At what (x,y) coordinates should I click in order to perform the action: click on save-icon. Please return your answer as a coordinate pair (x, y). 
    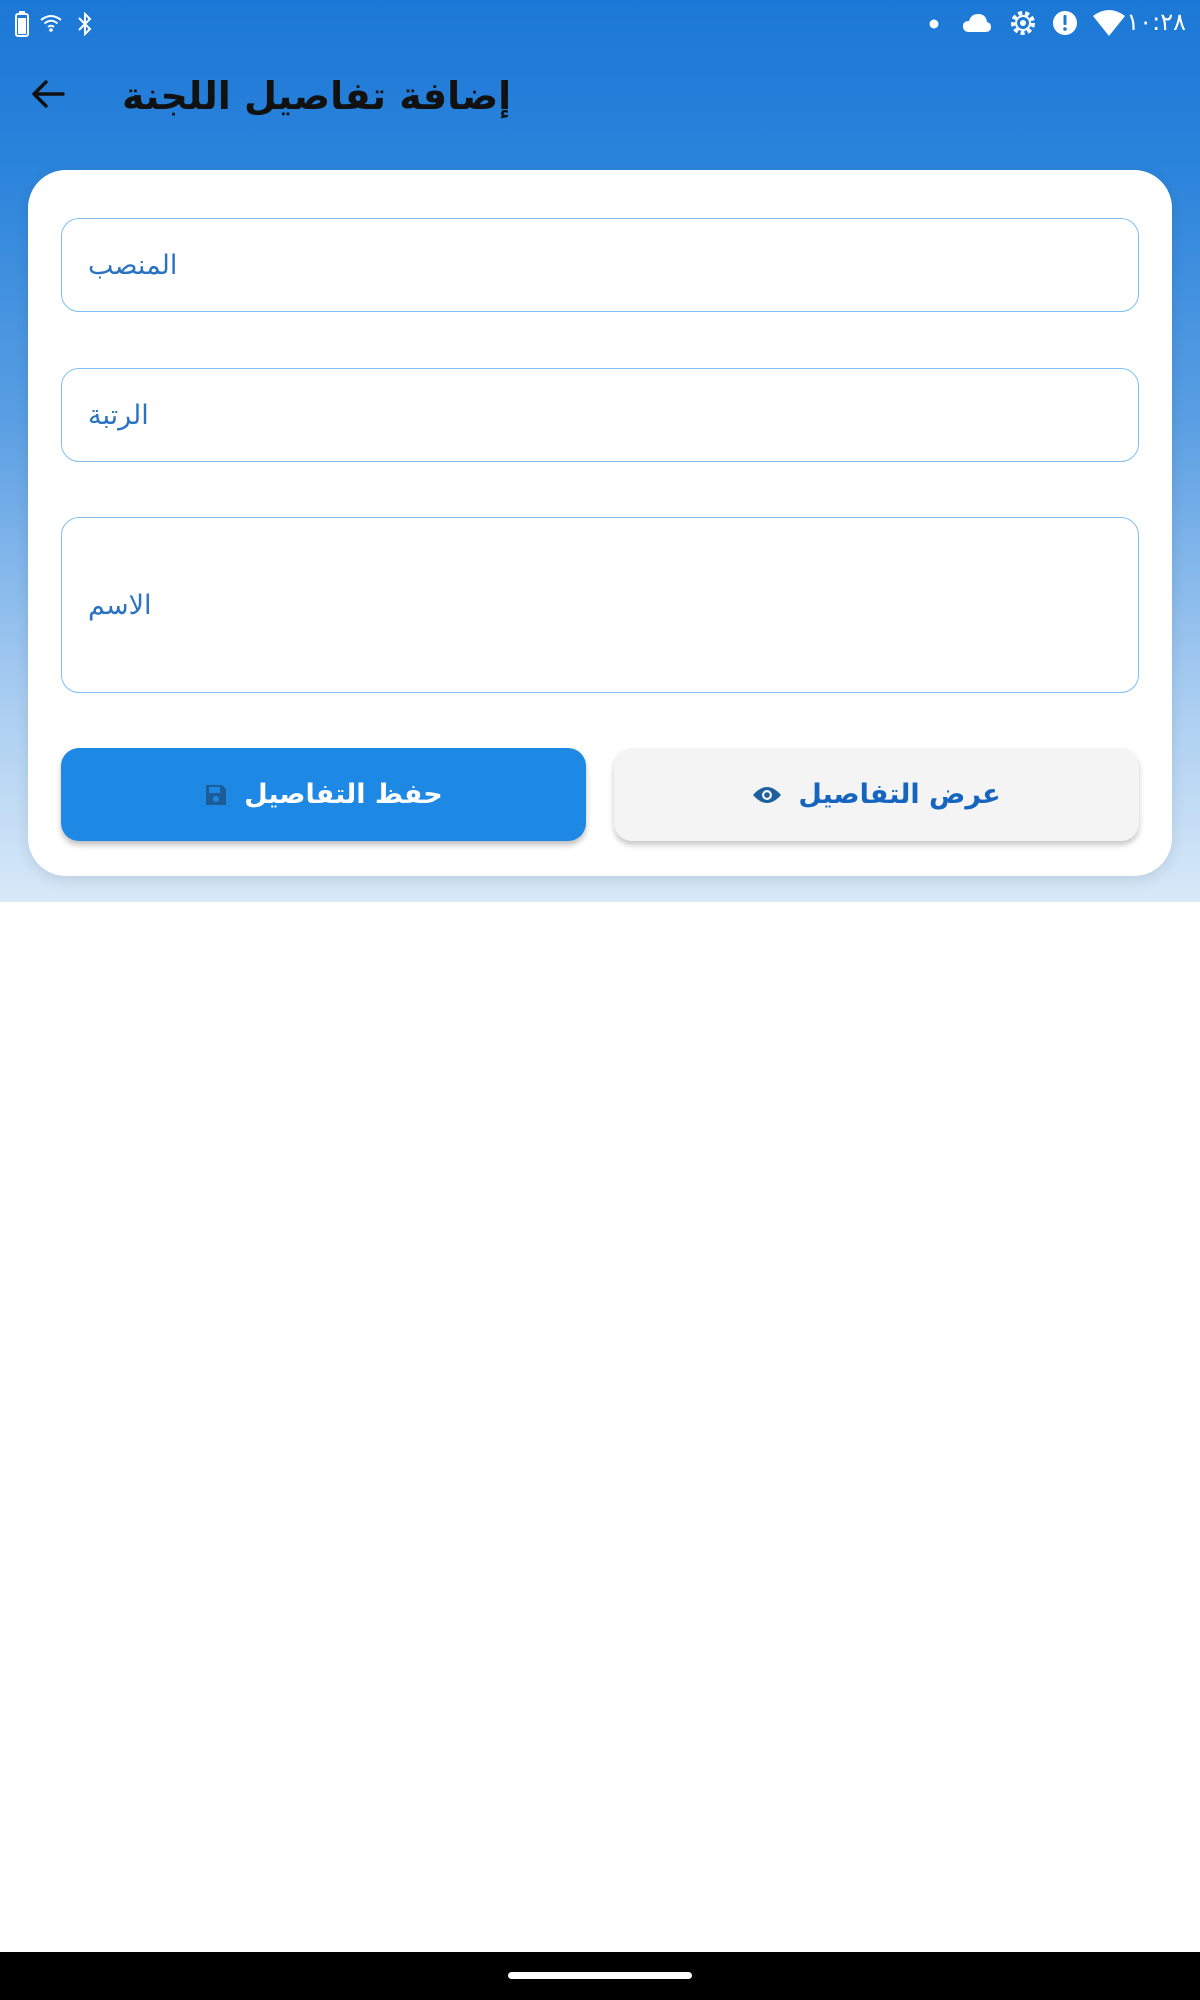
    Looking at the image, I should click on (216, 795).